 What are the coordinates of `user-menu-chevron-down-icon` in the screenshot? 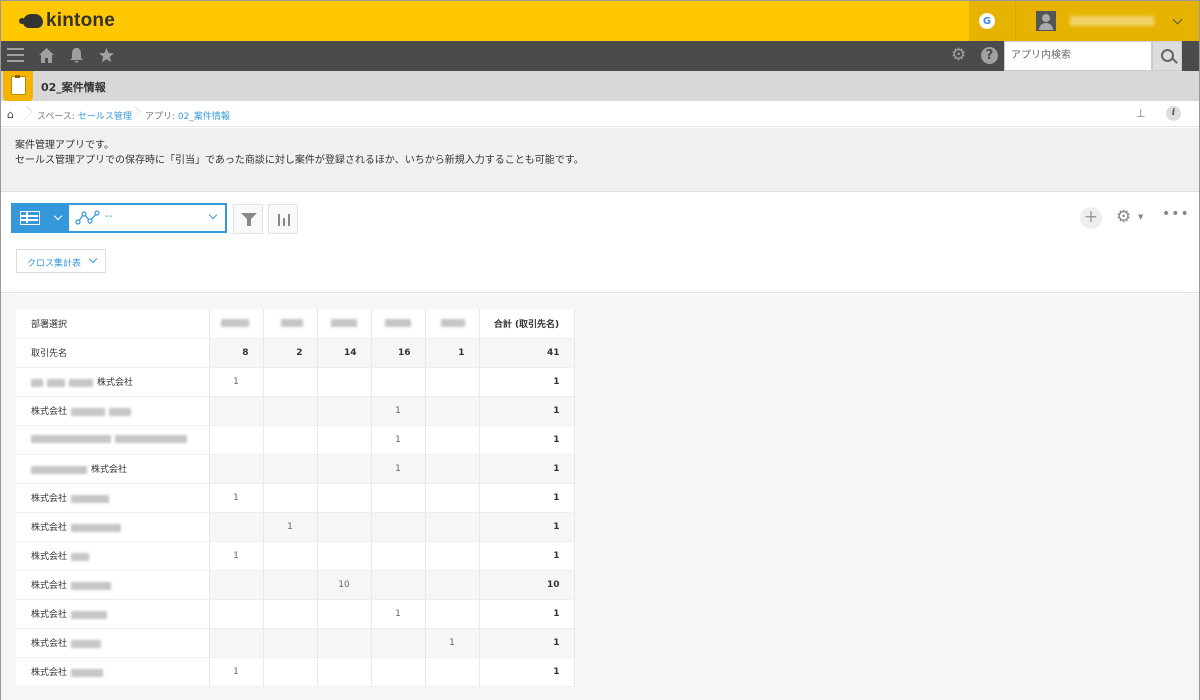 It's located at (1177, 19).